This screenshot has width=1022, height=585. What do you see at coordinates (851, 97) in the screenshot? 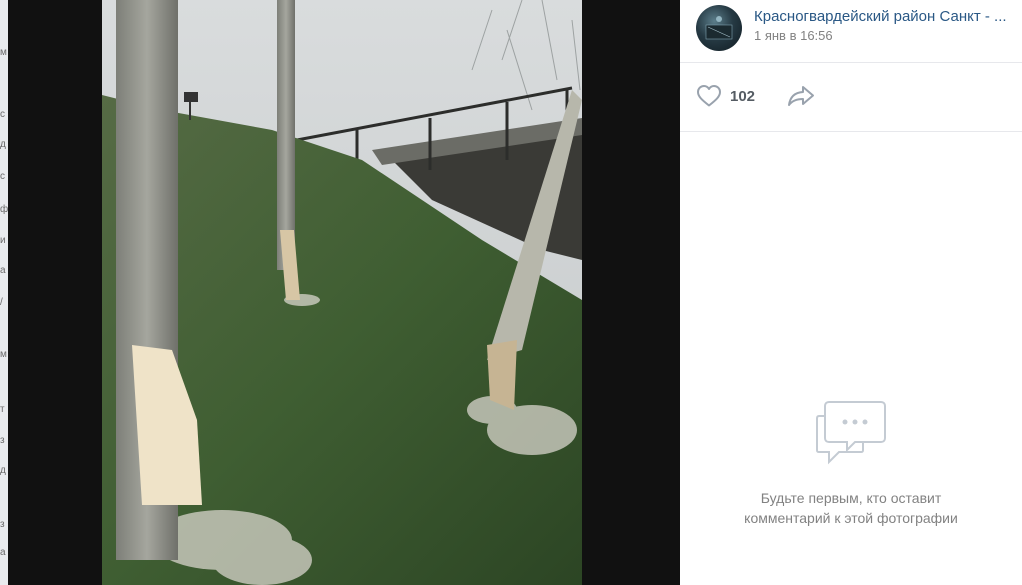
I see `post-actions: 102` at bounding box center [851, 97].